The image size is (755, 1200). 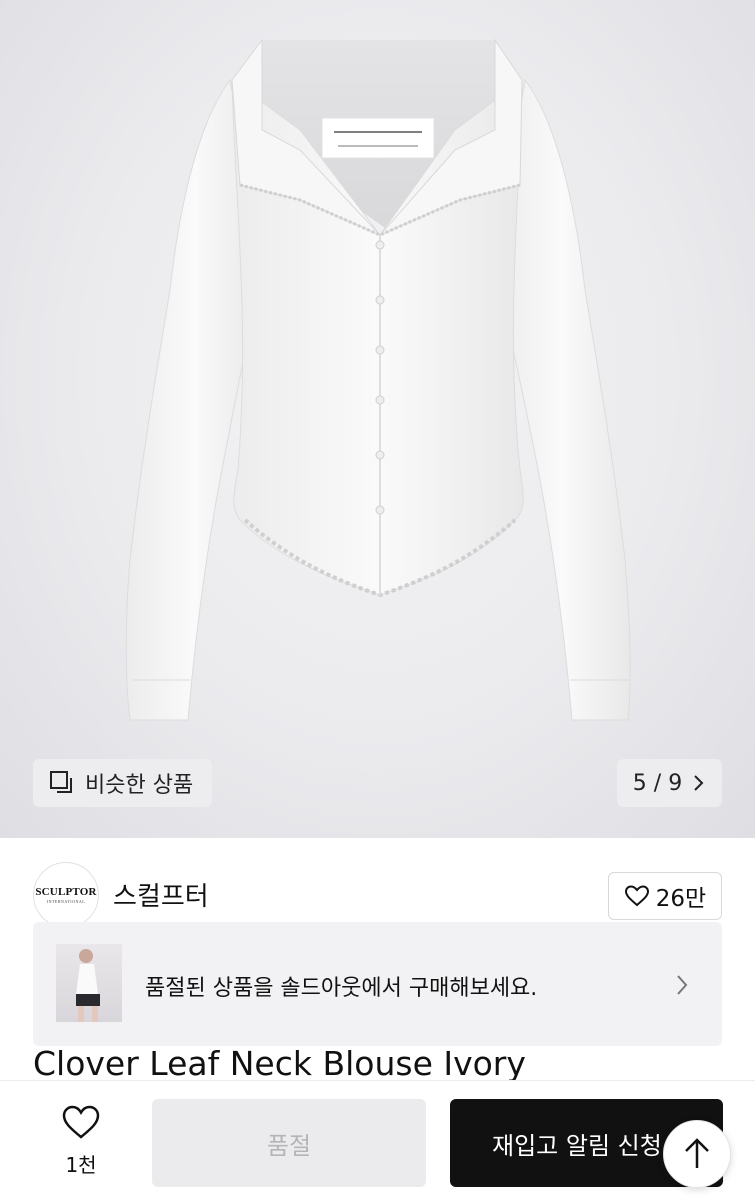 I want to click on soldout-promo-banner: 품절된 상품을 솔드아웃에서 구매해보세요., so click(x=377, y=984).